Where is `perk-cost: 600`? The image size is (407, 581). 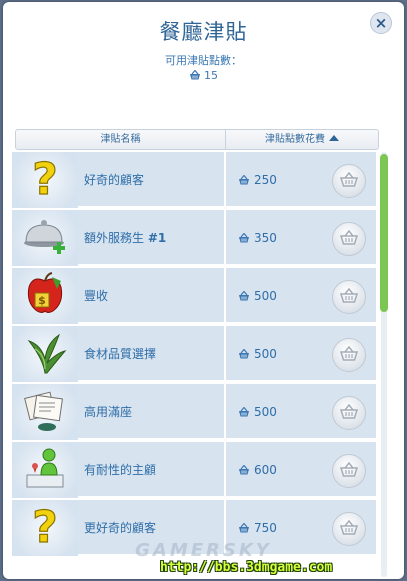 perk-cost: 600 is located at coordinates (257, 470).